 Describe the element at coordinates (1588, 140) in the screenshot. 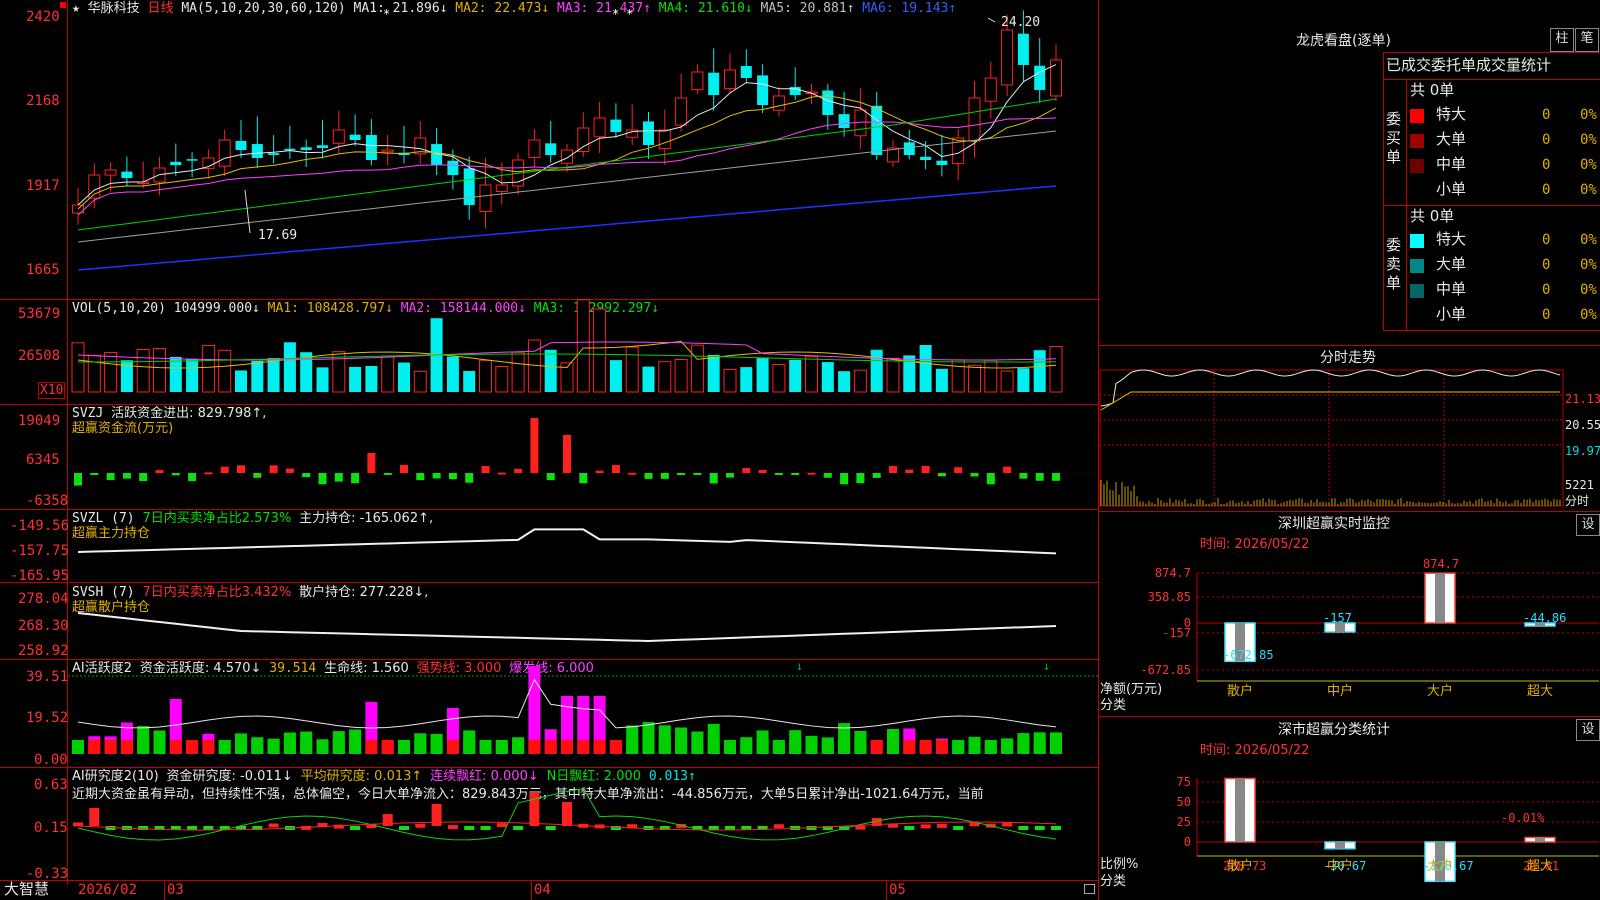

I see `order-pct: 0%` at that location.